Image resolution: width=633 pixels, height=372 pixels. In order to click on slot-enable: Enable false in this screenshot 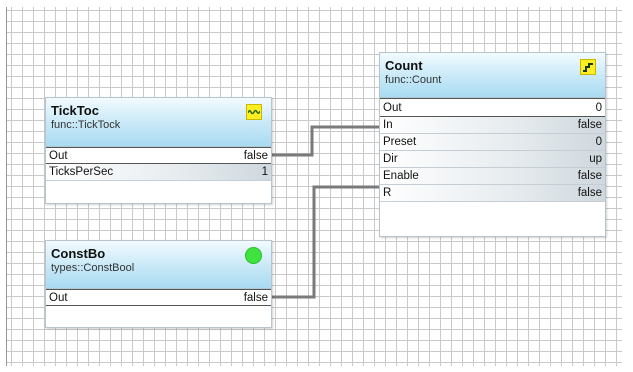, I will do `click(492, 176)`.